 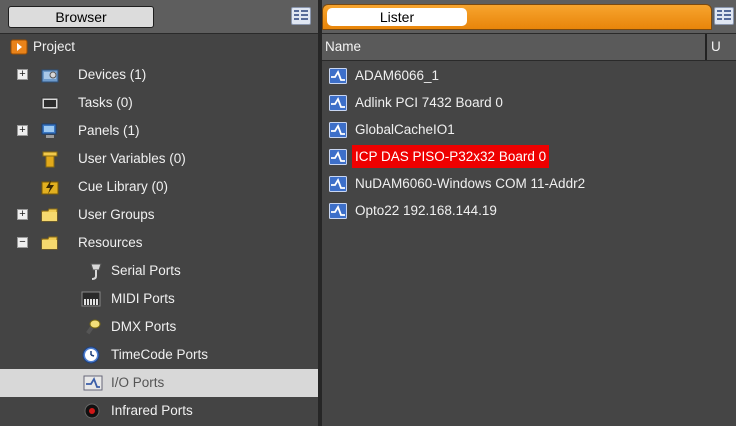 I want to click on dmx-port-icon, so click(x=93, y=327).